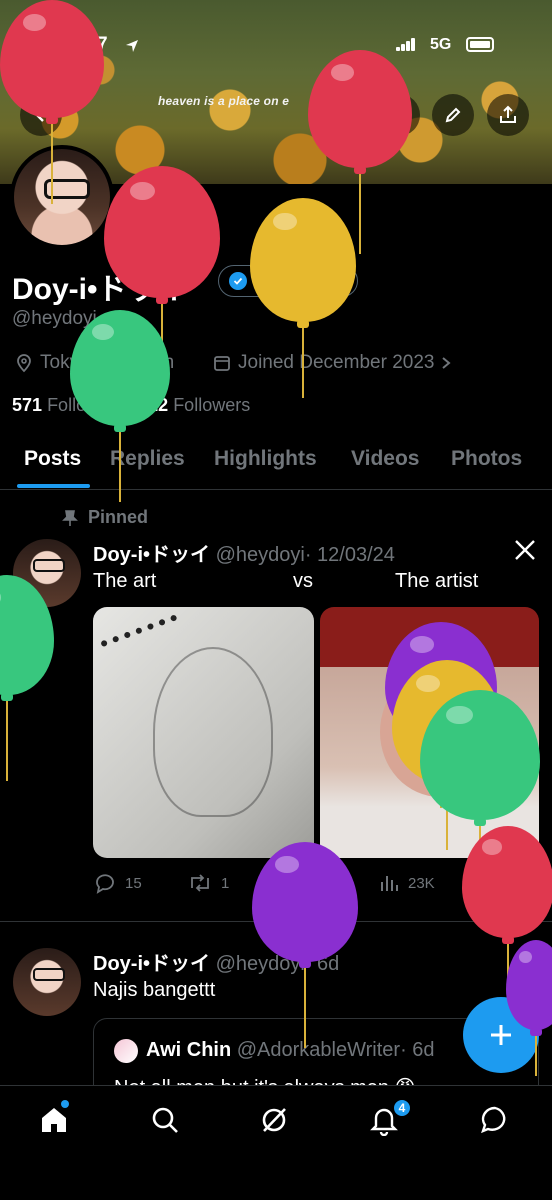  I want to click on repost-count: 1, so click(225, 883).